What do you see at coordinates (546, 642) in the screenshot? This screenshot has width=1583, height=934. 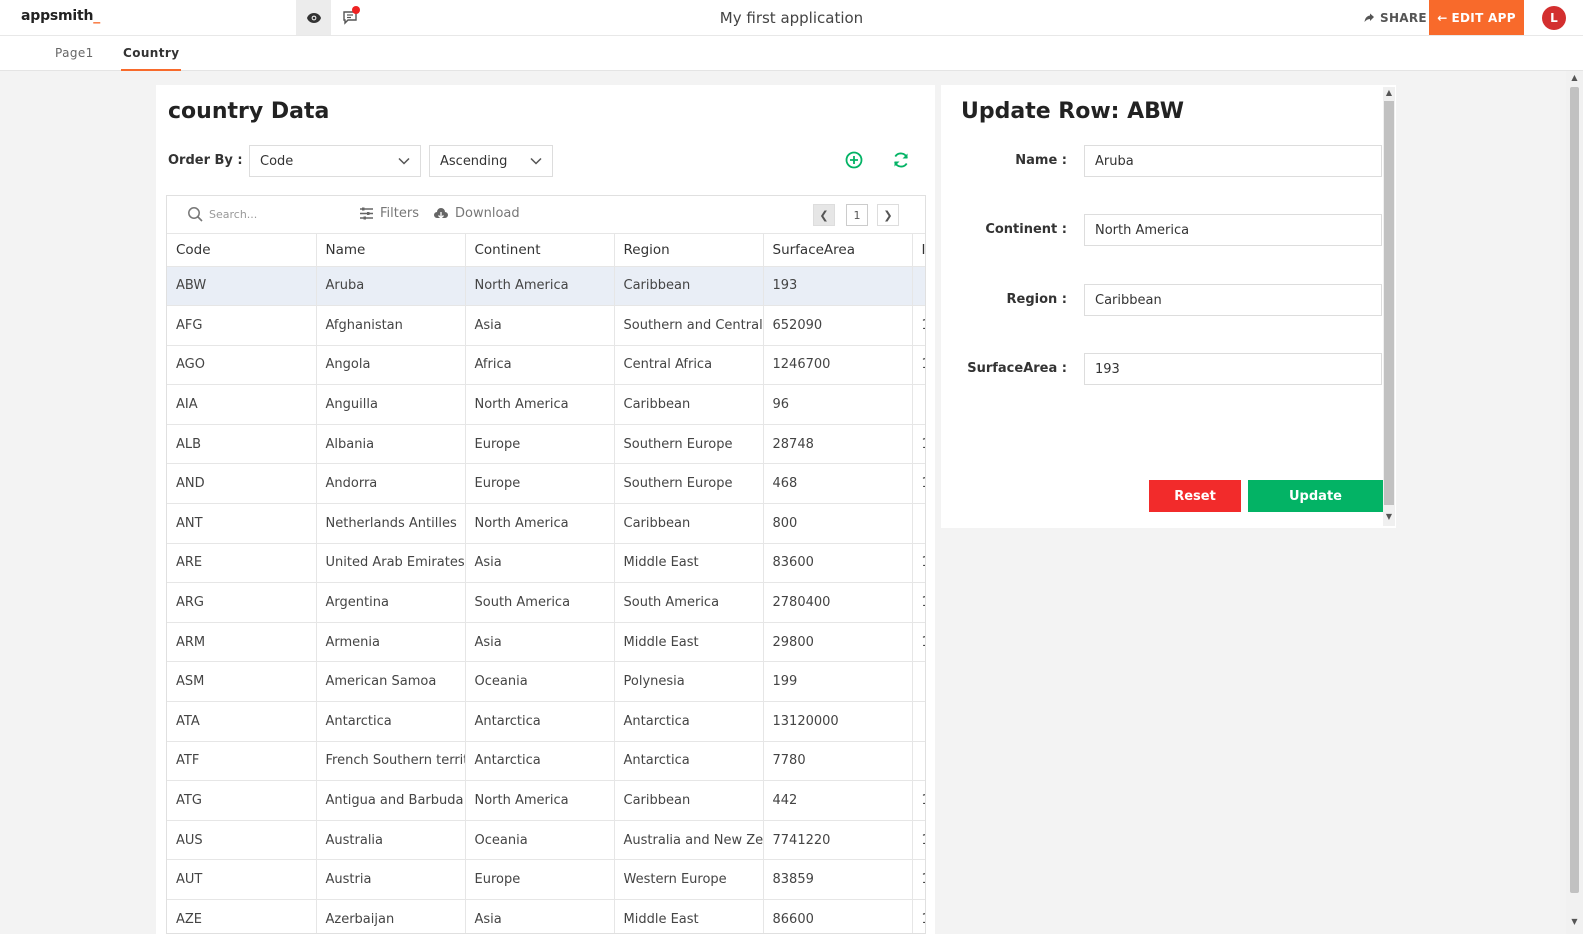 I see `table-row: ARMArmeniaAsiaMiddle East298001` at bounding box center [546, 642].